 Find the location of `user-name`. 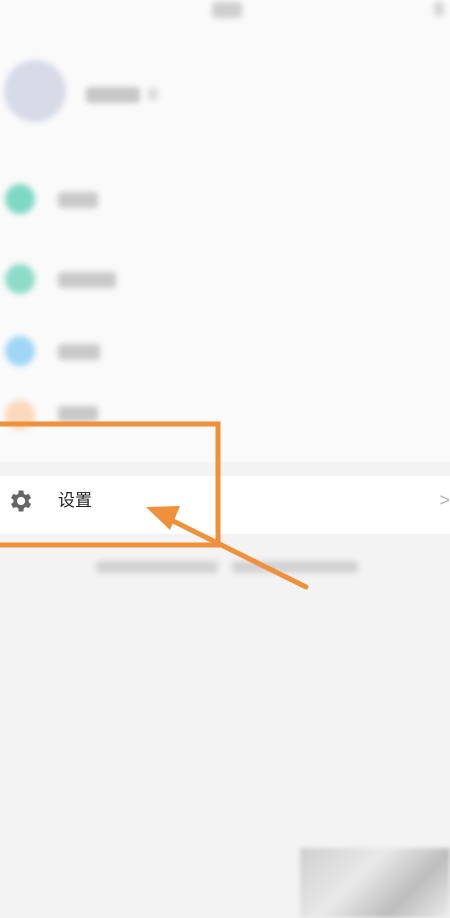

user-name is located at coordinates (113, 95).